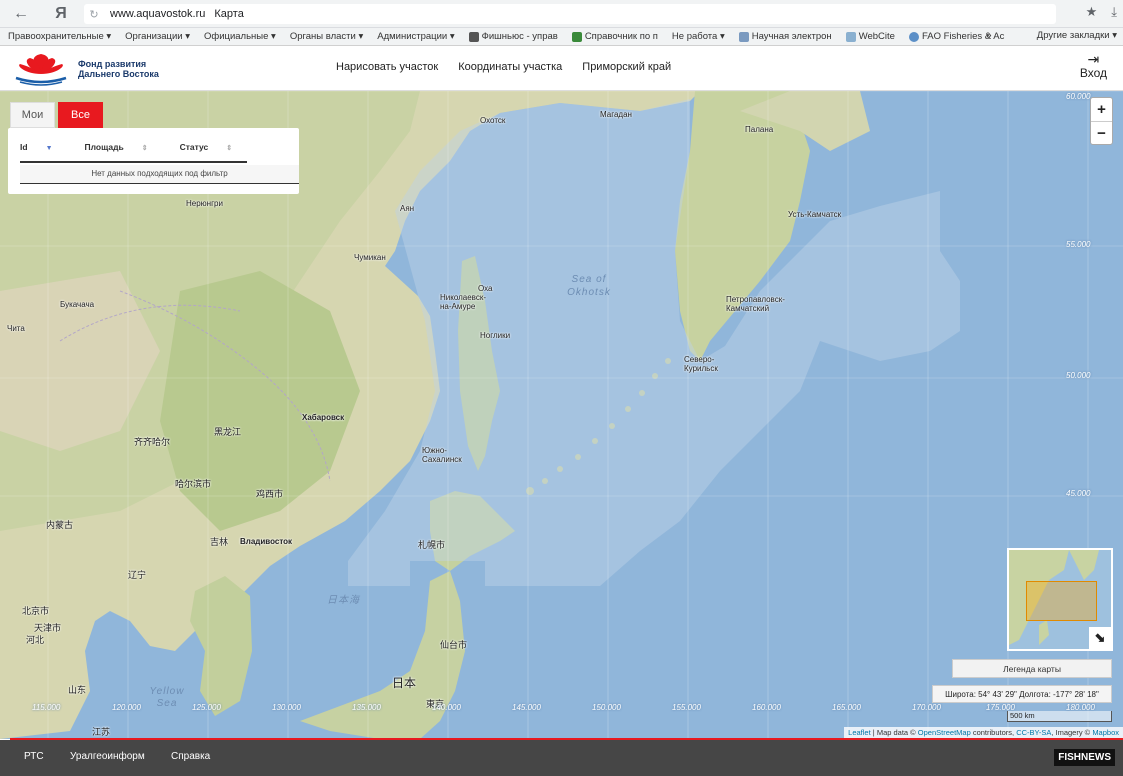  What do you see at coordinates (944, 732) in the screenshot?
I see `osm-link: OpenStreetMap` at bounding box center [944, 732].